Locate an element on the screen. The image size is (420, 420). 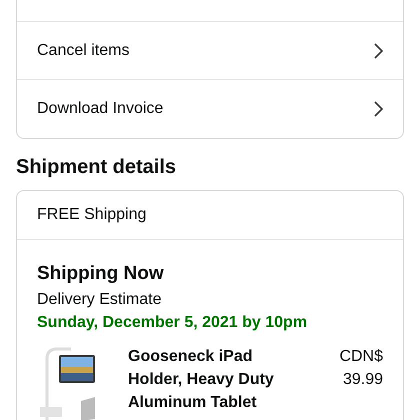
product-title: Gooseneck iPad Holder, Heavy Duty Aluminum Tablet is located at coordinates (234, 382).